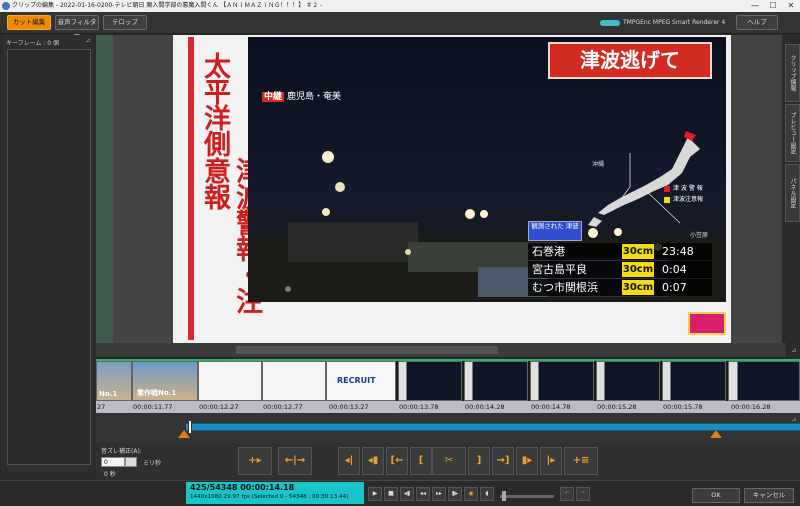 This screenshot has width=800, height=506. Describe the element at coordinates (373, 461) in the screenshot. I see `prev-keyframe-icon: ◂▮` at that location.